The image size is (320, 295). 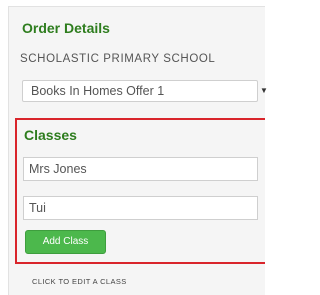 I want to click on offer-select: Books In Homes Offer 1 ▼, so click(x=145, y=91).